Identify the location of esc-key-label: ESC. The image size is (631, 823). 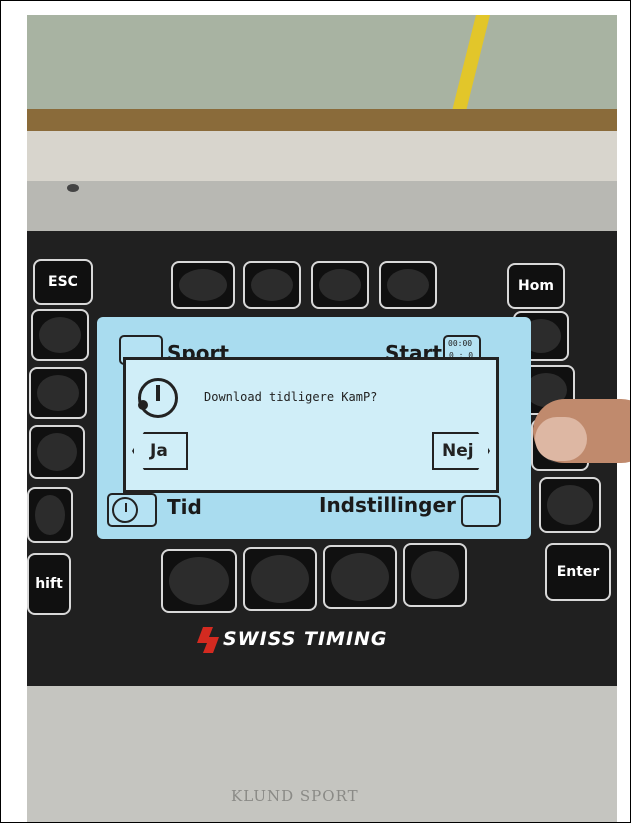
(63, 282).